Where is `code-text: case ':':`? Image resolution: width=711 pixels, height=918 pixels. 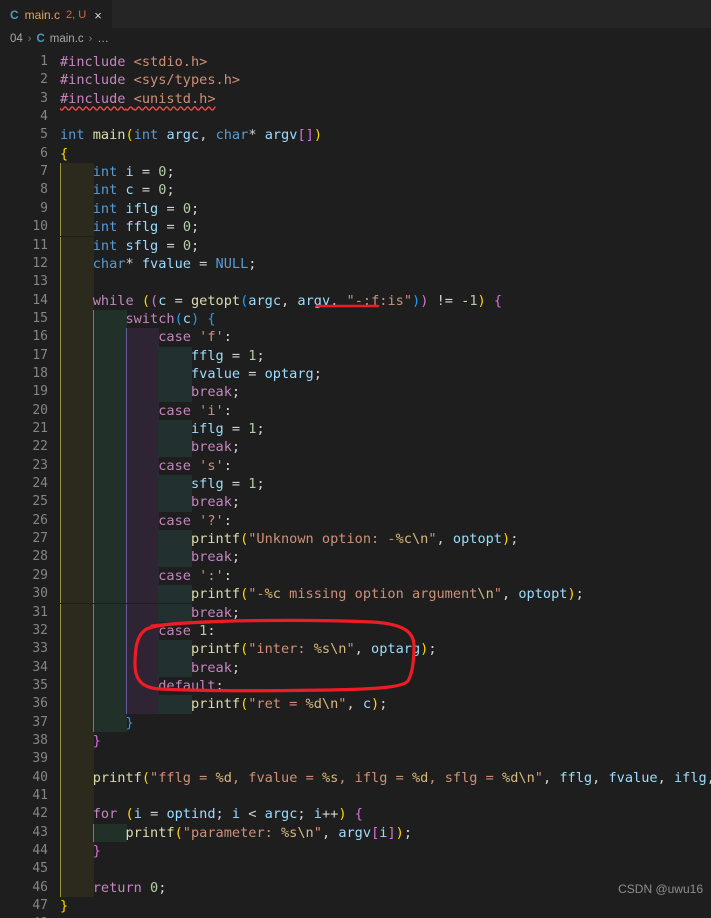 code-text: case ':': is located at coordinates (146, 576).